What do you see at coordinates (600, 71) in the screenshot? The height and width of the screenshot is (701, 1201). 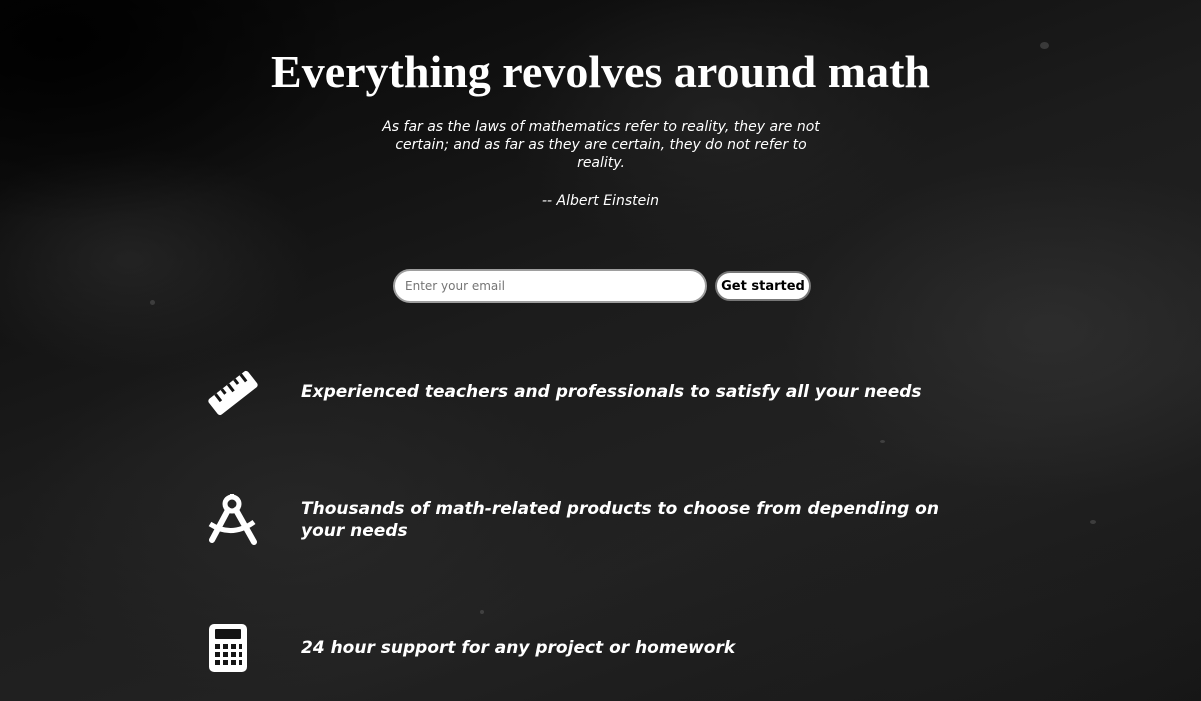 I see `page-title: Everything revolves around math` at bounding box center [600, 71].